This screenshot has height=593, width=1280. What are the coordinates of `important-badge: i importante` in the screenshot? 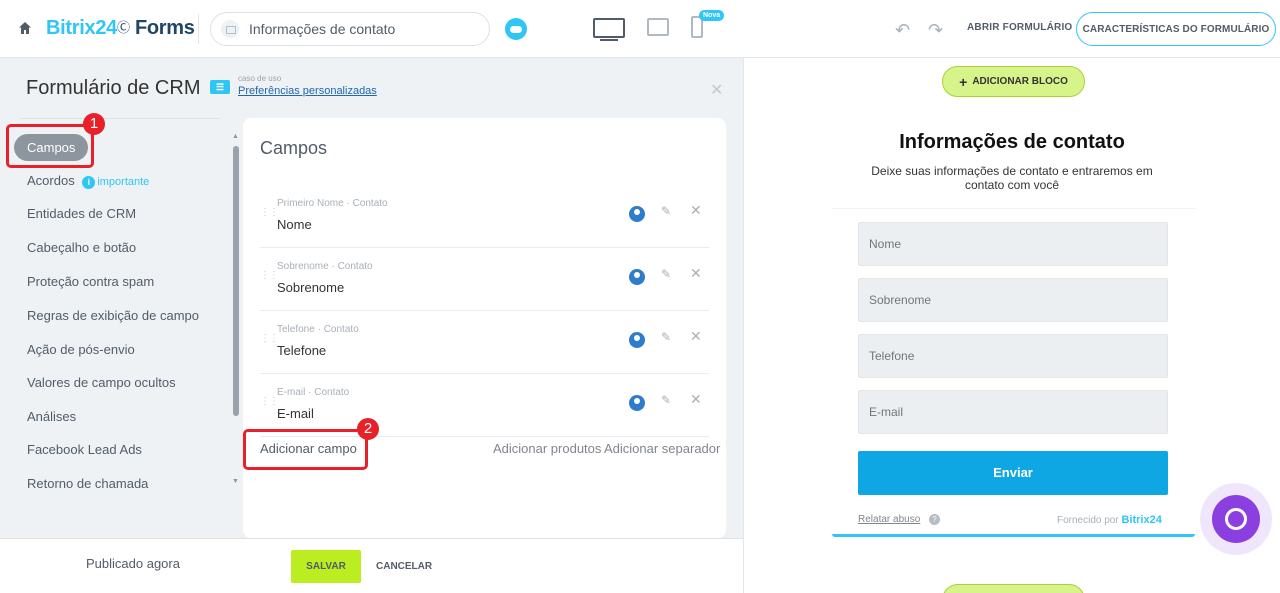 It's located at (116, 182).